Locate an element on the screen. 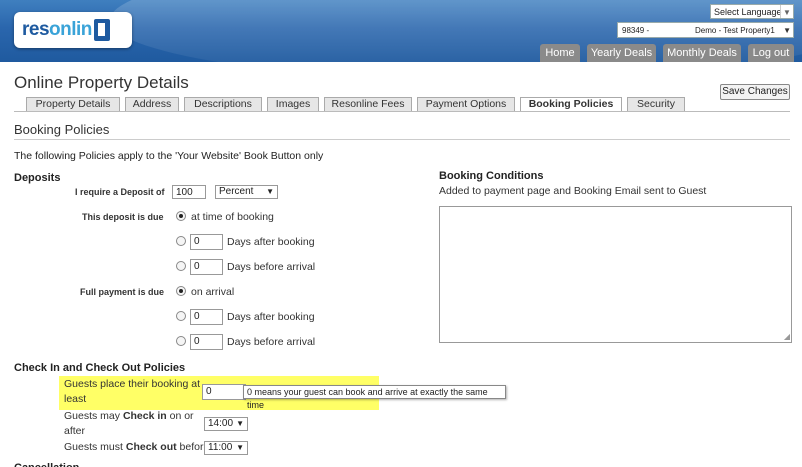 The width and height of the screenshot is (802, 467). checkout-time-select: 11:00 ▼ is located at coordinates (226, 448).